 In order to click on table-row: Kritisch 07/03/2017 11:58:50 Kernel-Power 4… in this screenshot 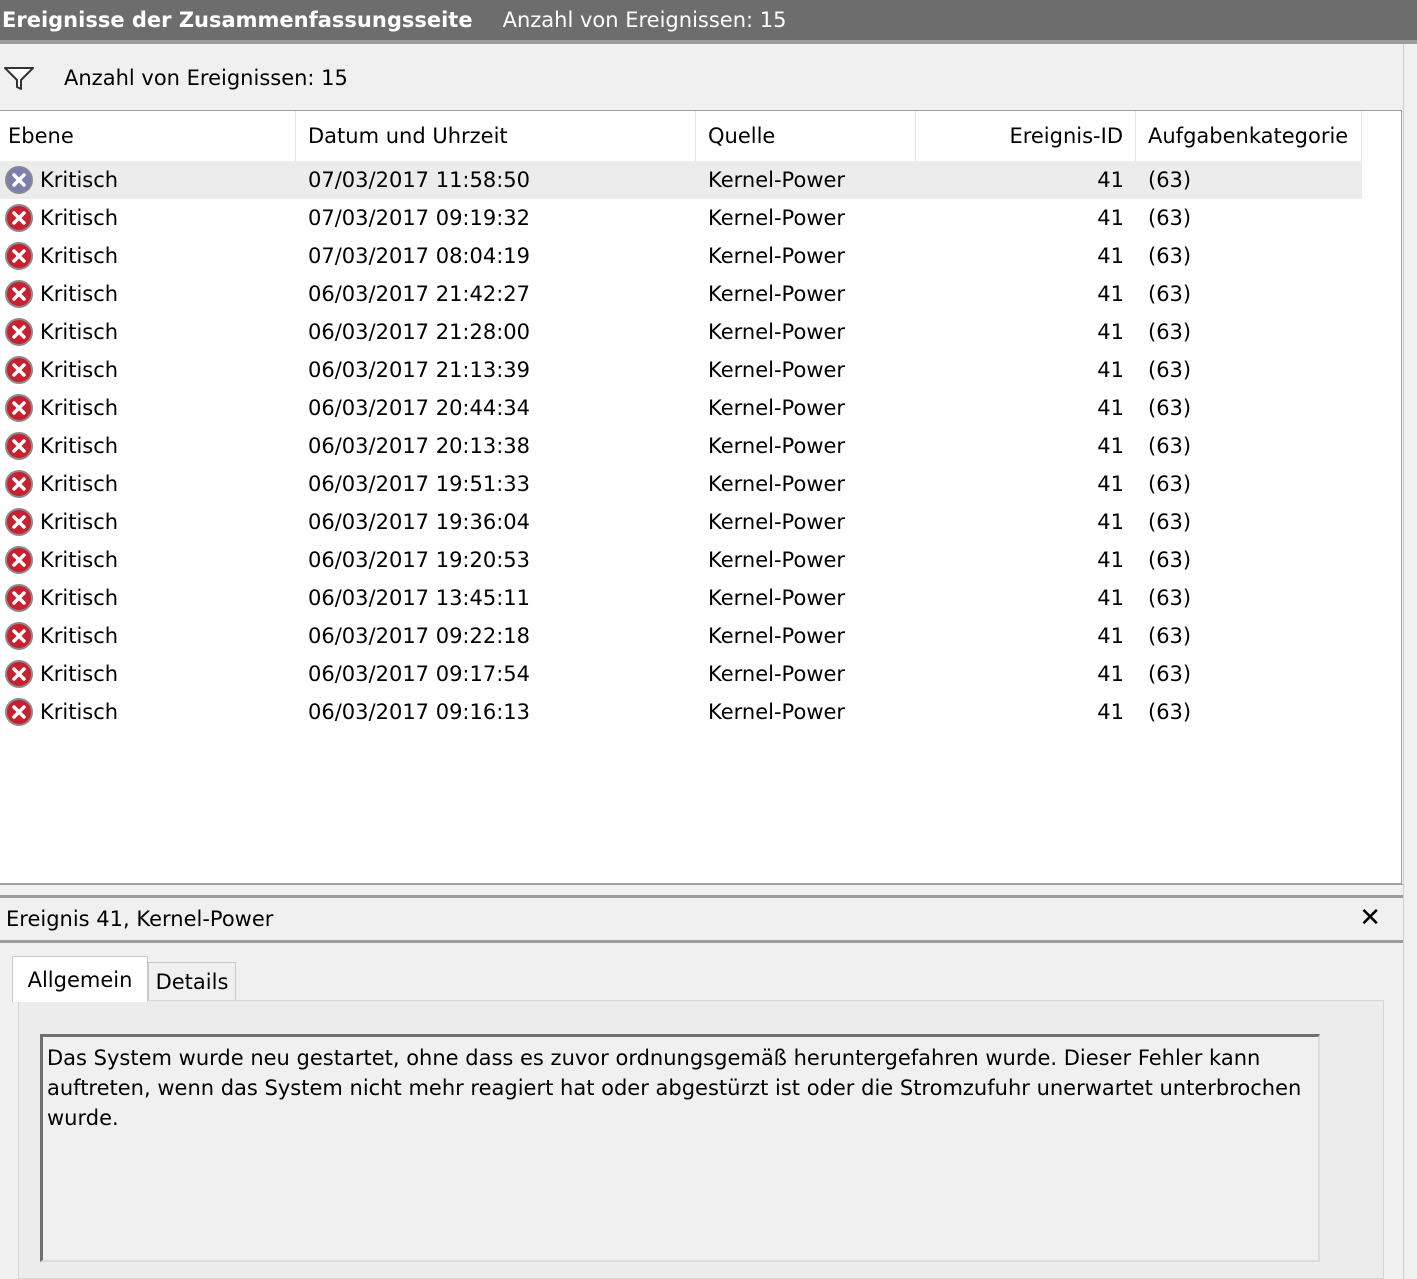, I will do `click(681, 180)`.